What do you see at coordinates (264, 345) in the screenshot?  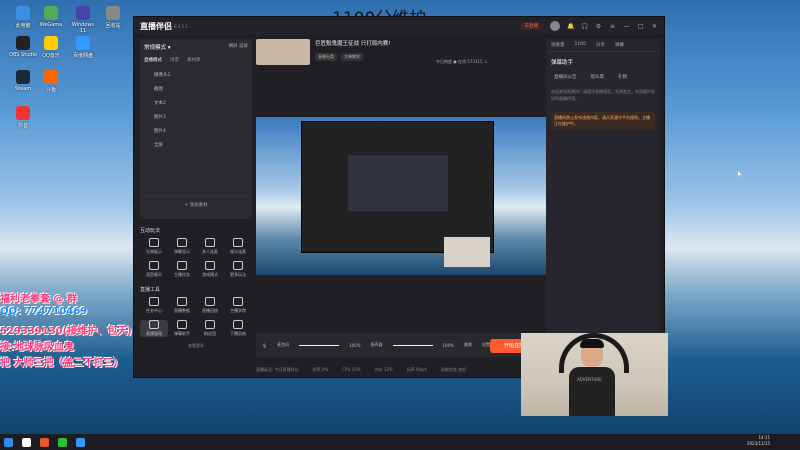 I see `mic-icon: 🎙` at bounding box center [264, 345].